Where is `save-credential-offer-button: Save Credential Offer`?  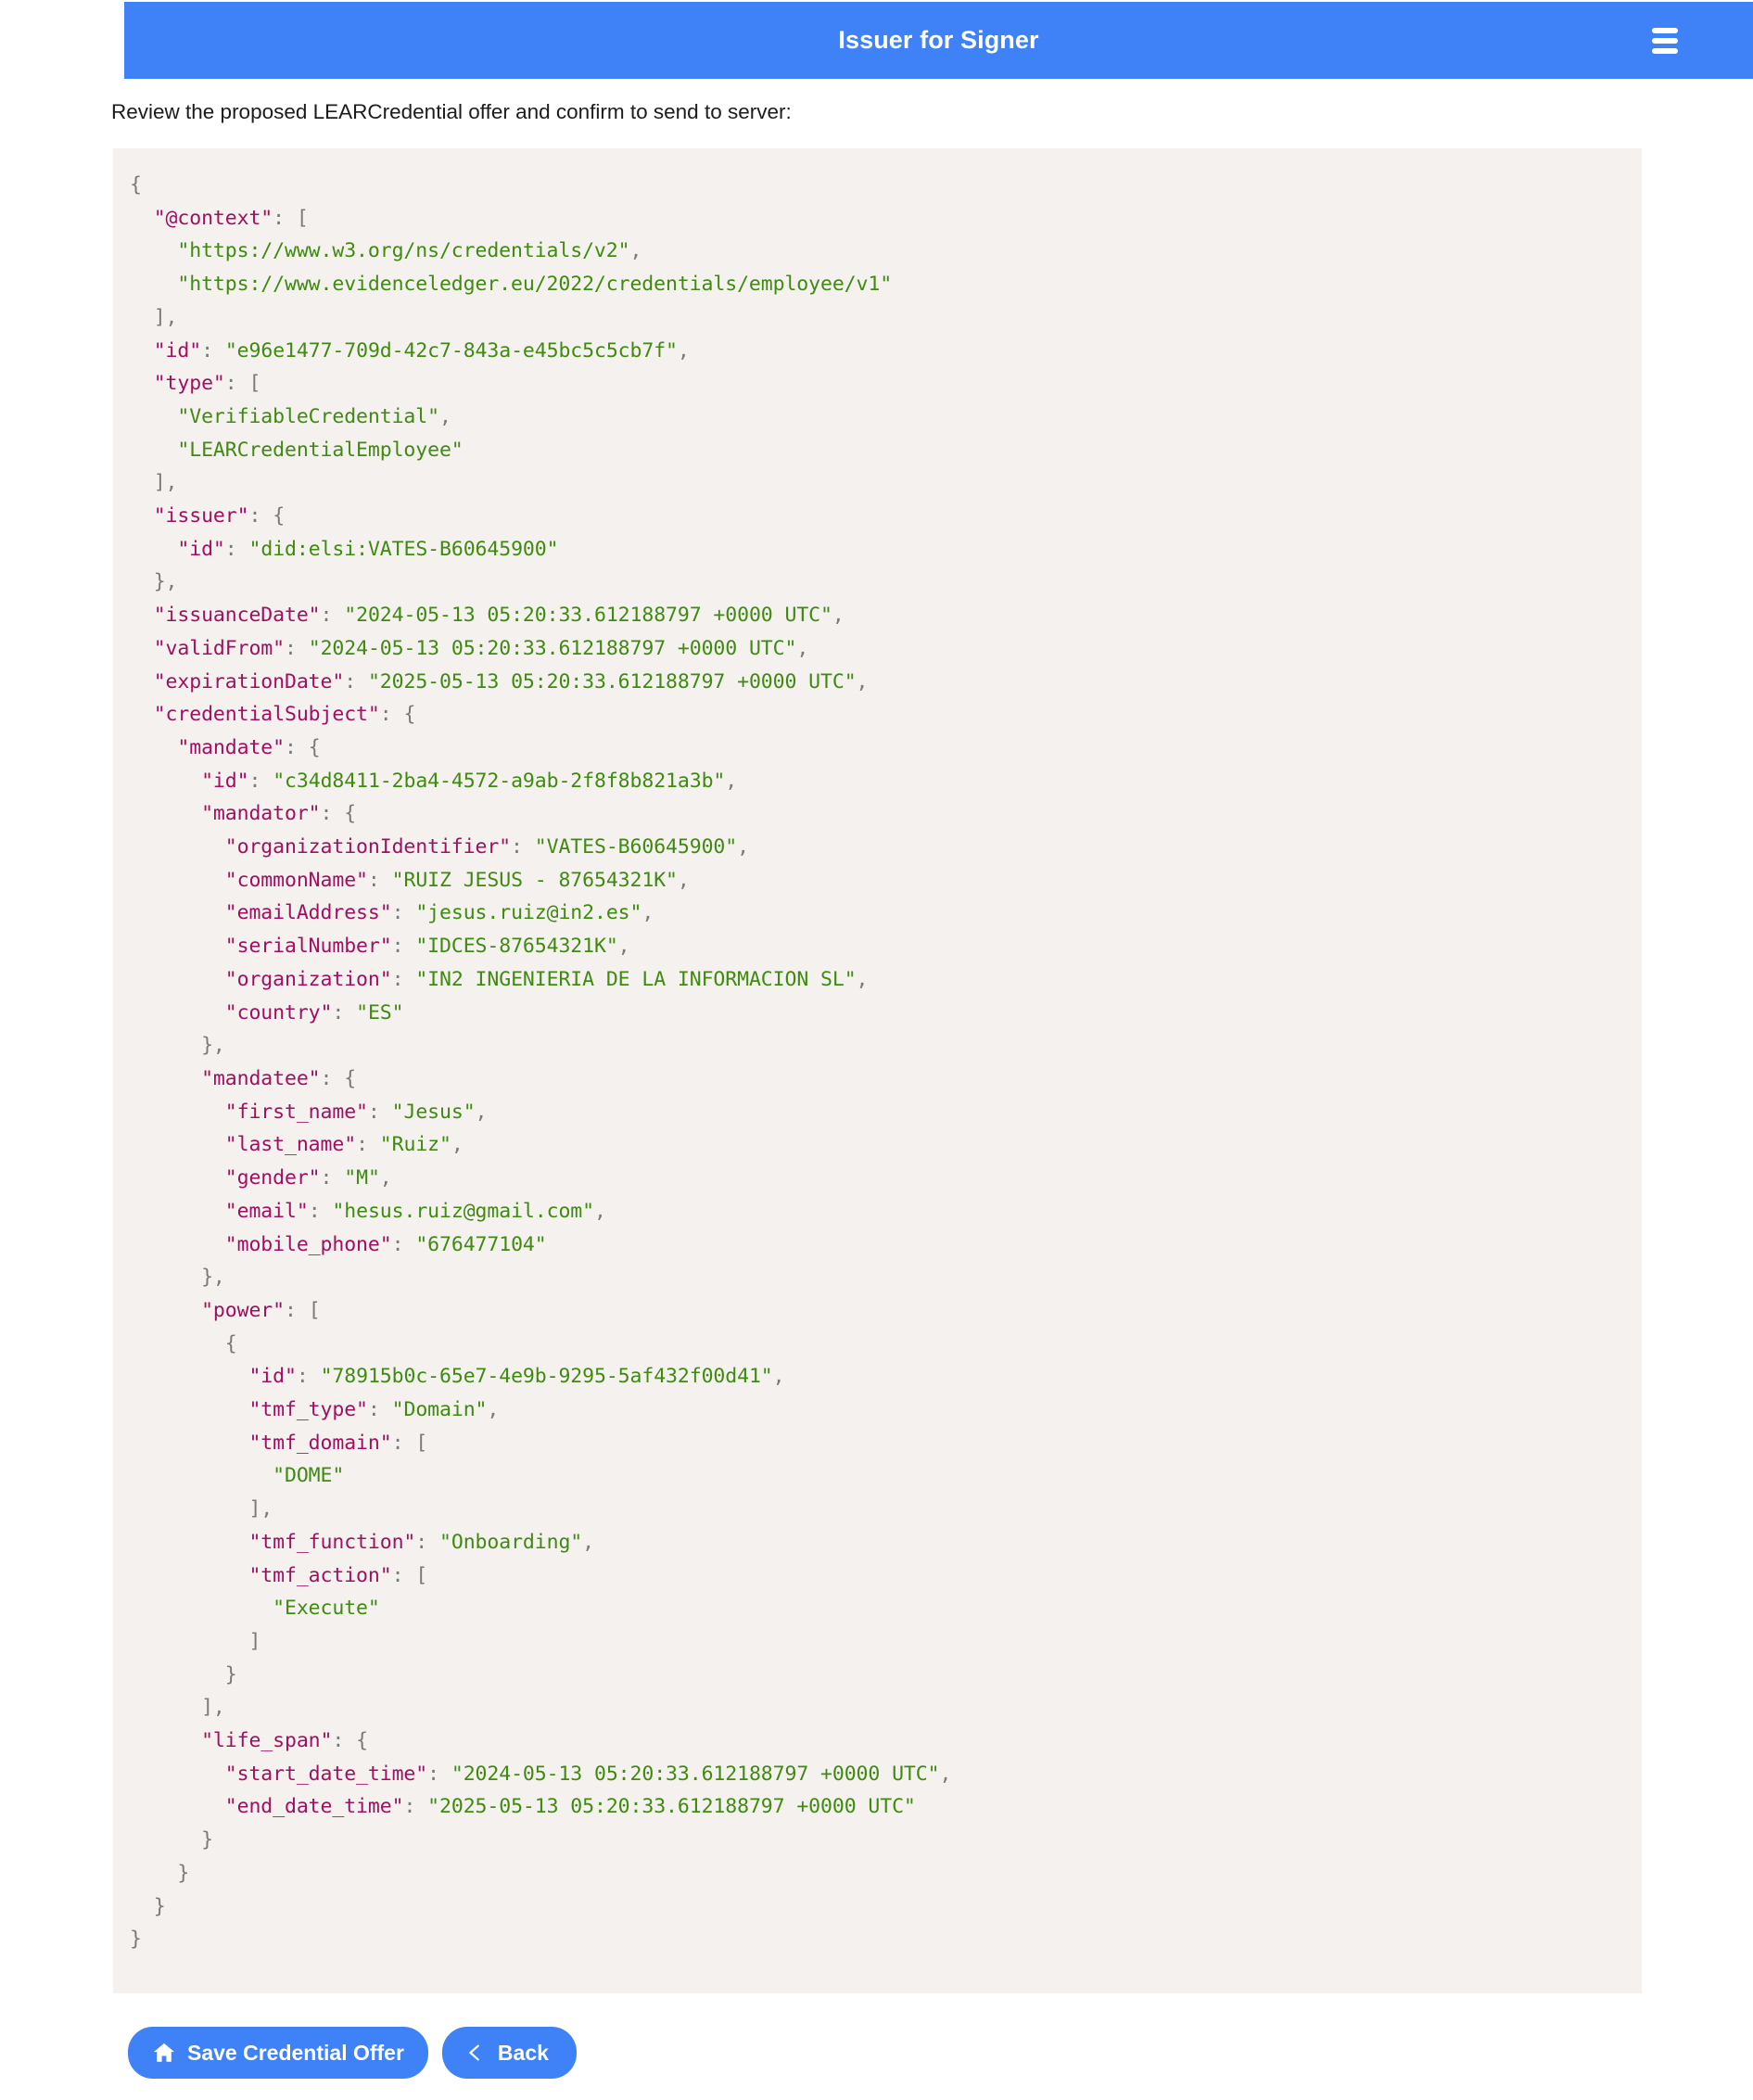
save-credential-offer-button: Save Credential Offer is located at coordinates (278, 2053).